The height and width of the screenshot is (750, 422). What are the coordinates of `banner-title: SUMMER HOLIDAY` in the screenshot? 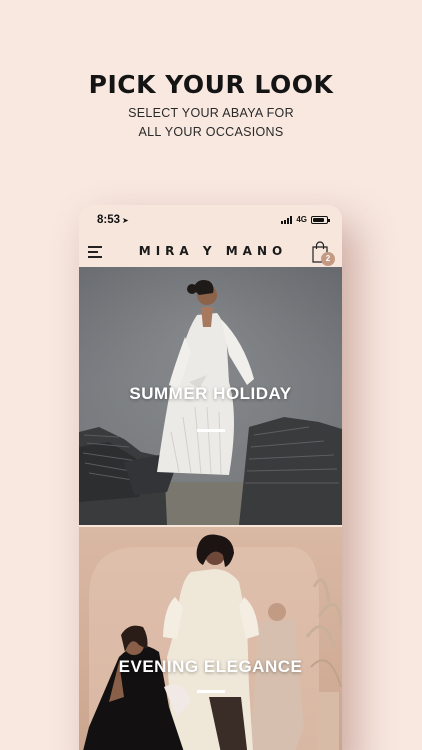 It's located at (210, 393).